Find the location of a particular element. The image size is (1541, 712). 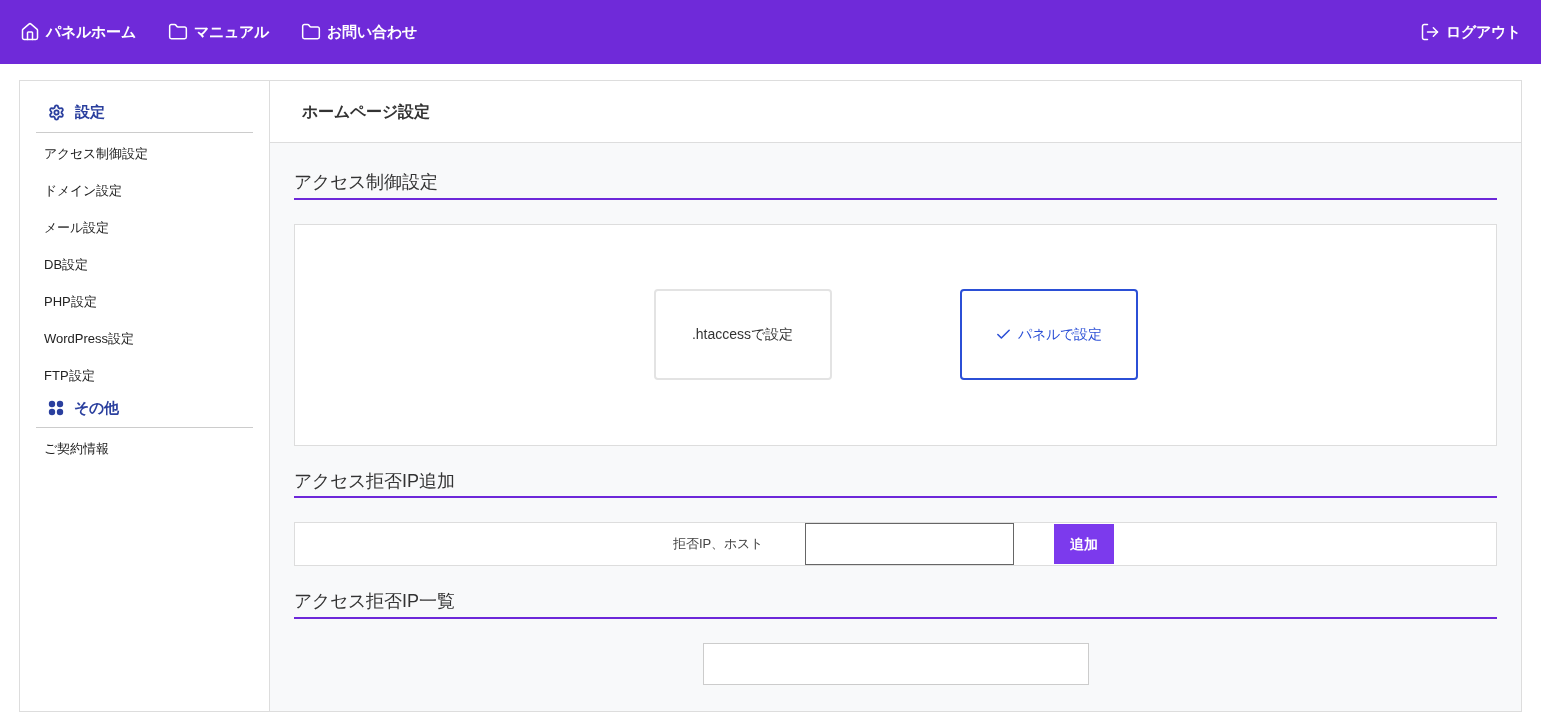

nav-link: パネルホーム is located at coordinates (78, 32).